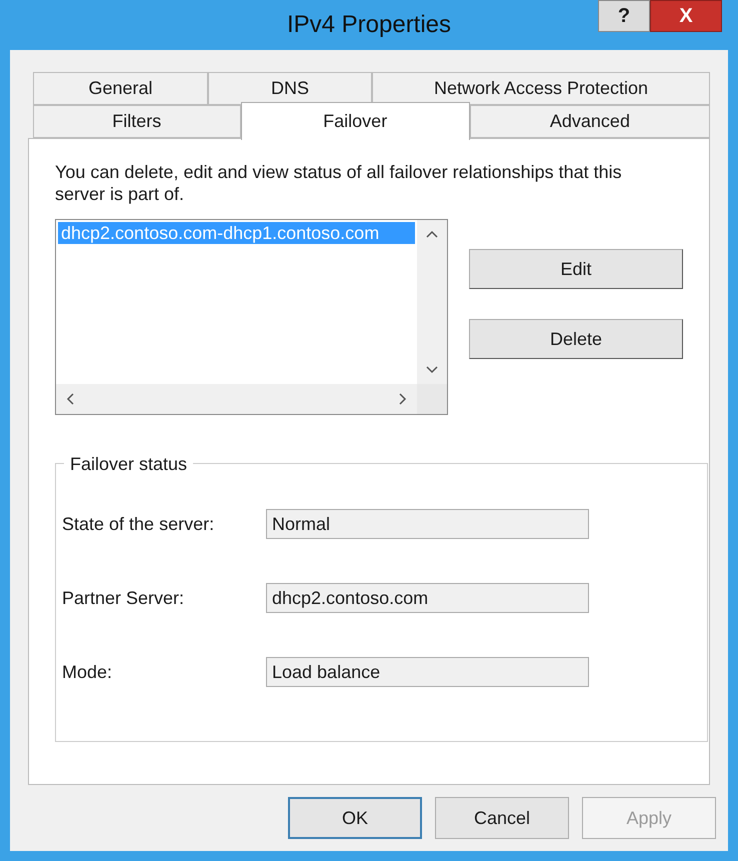 Image resolution: width=738 pixels, height=861 pixels. I want to click on description-text: You can delete, edit and view status of all failover relationships that this server is part of., so click(339, 183).